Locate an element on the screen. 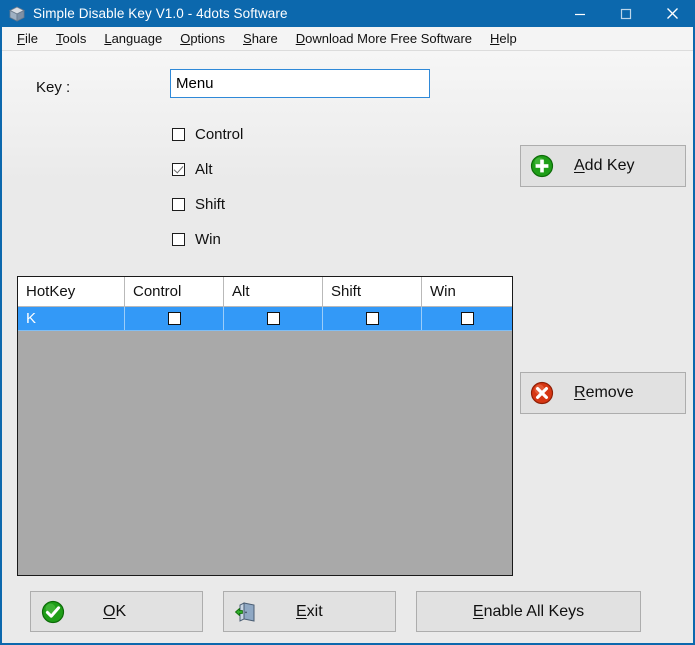 Image resolution: width=695 pixels, height=645 pixels. column-header-control: Control is located at coordinates (174, 291).